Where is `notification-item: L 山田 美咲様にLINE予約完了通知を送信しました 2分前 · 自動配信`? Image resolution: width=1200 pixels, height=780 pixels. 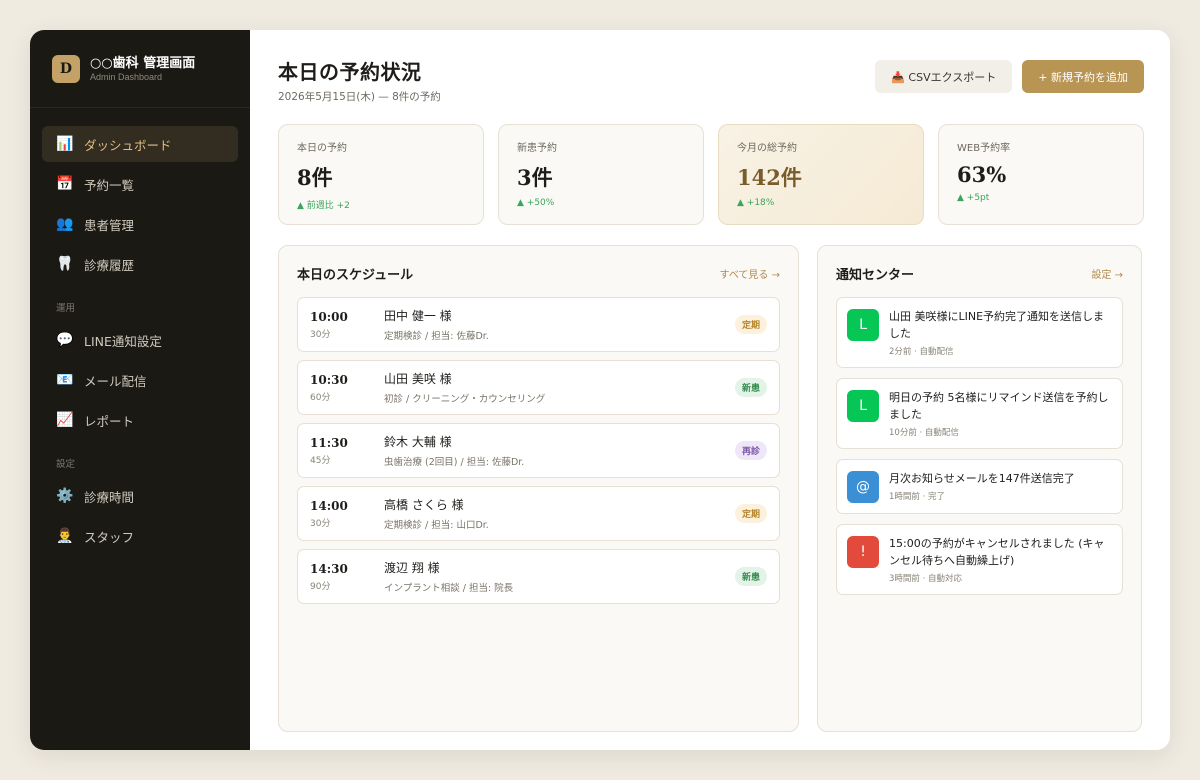
notification-item: L 山田 美咲様にLINE予約完了通知を送信しました 2分前 · 自動配信 is located at coordinates (979, 332).